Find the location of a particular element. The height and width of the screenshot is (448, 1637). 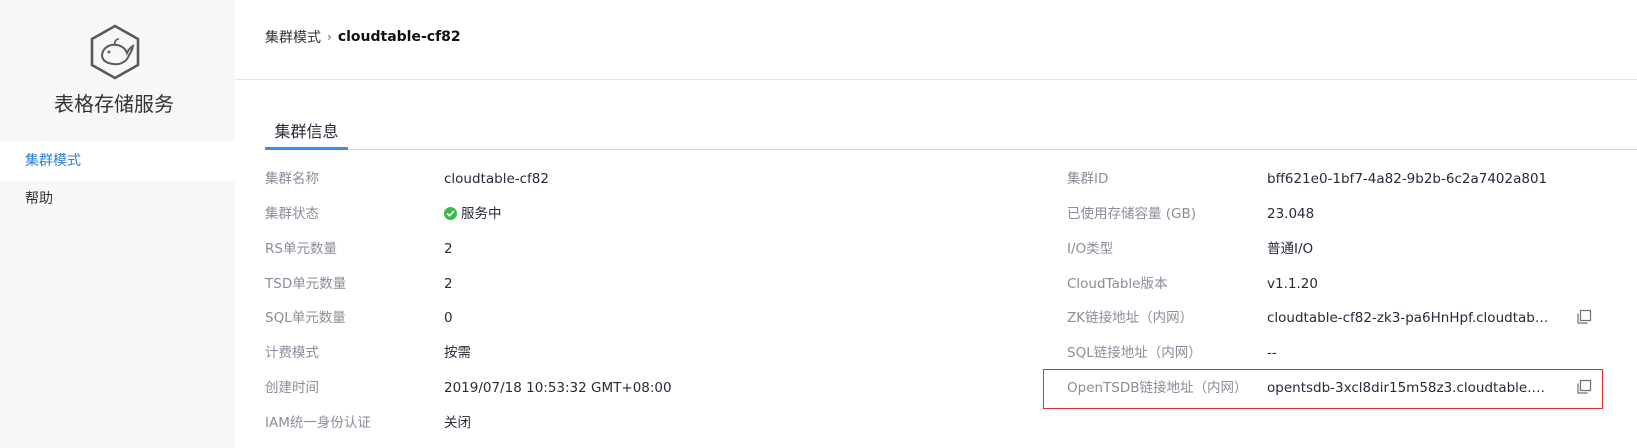

value-iam-auth: 关闭 is located at coordinates (457, 423).